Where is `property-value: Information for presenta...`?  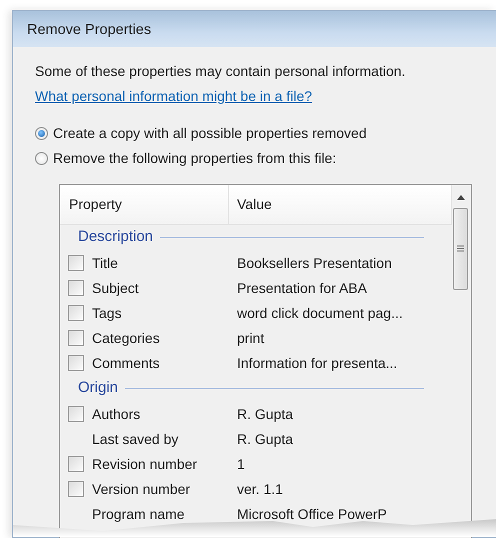 property-value: Information for presenta... is located at coordinates (317, 363).